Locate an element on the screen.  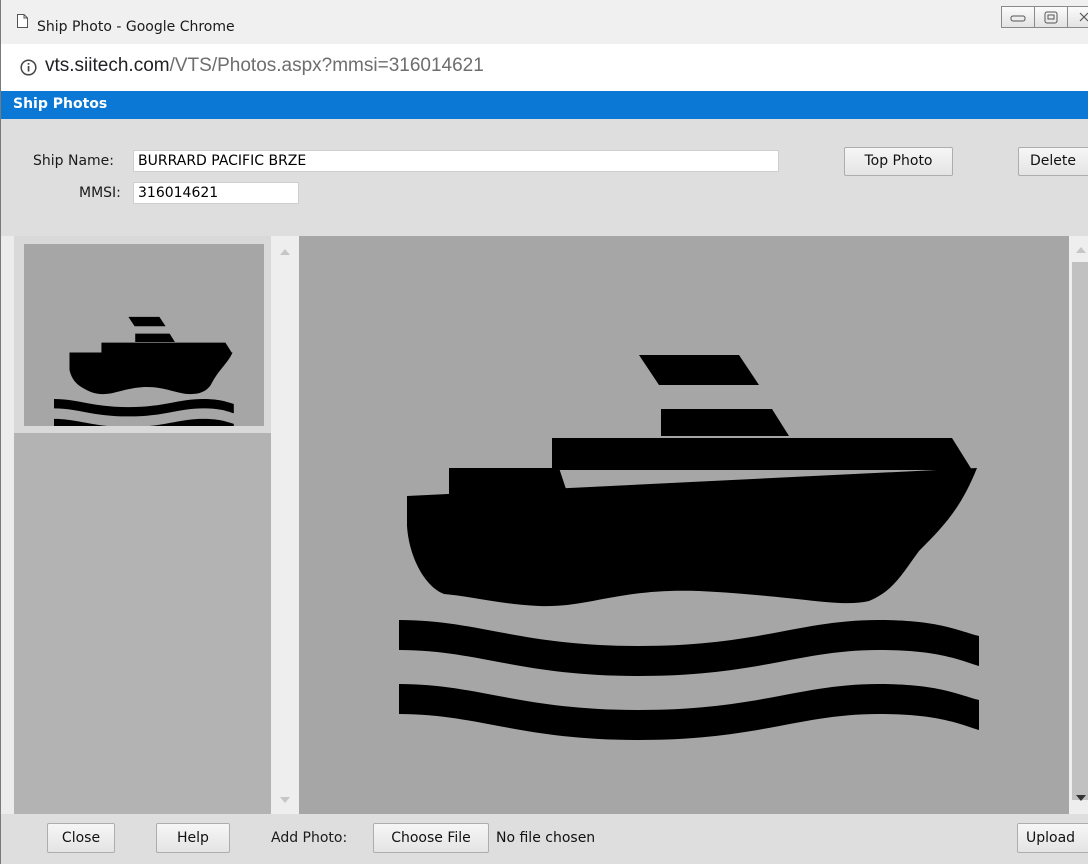
top-photo-button: Top Photo is located at coordinates (898, 161).